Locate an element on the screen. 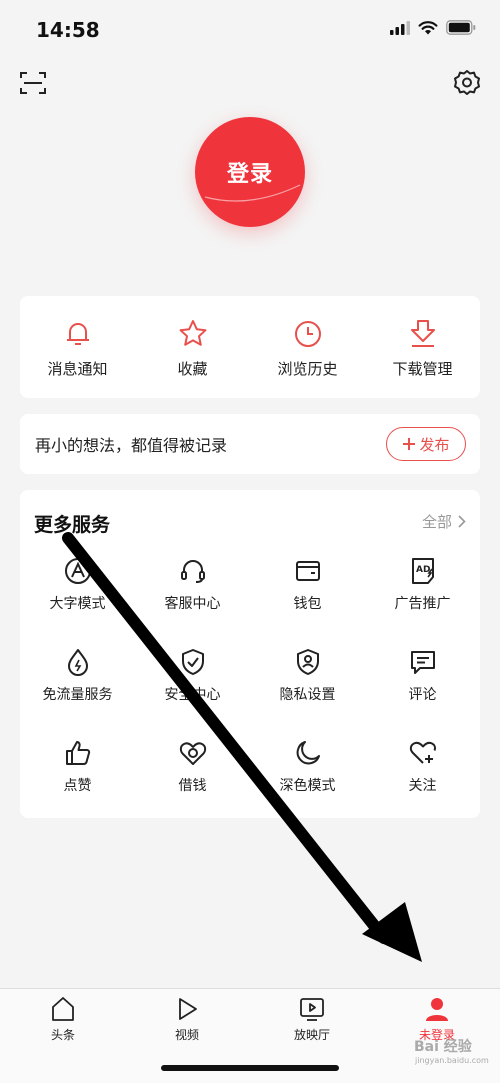  service-following: 关注 is located at coordinates (422, 777).